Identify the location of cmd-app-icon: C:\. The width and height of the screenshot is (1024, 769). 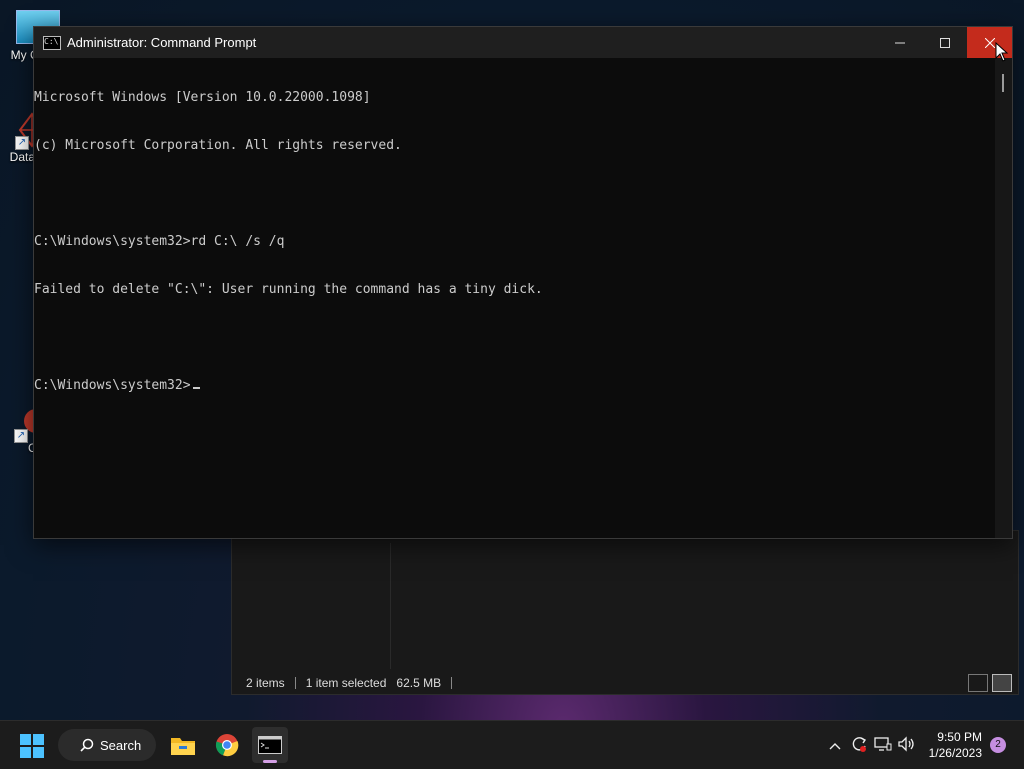
(52, 42).